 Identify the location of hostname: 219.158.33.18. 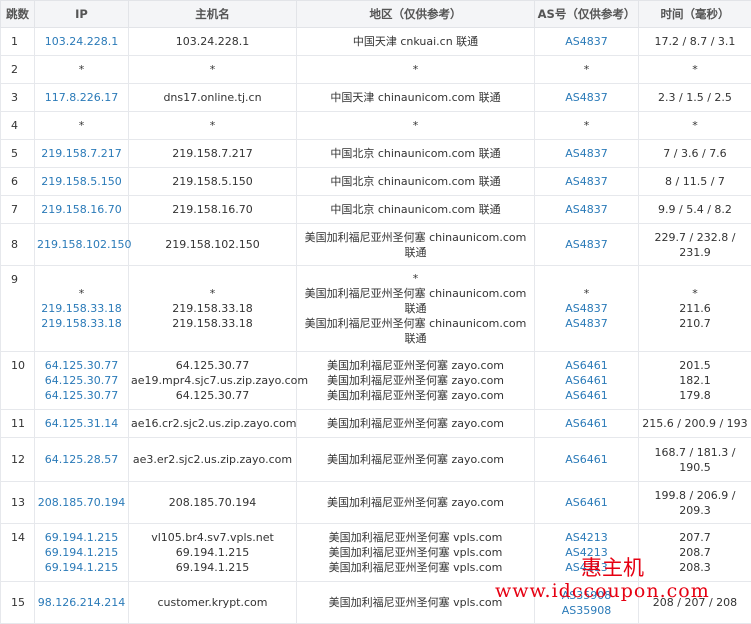
(212, 323).